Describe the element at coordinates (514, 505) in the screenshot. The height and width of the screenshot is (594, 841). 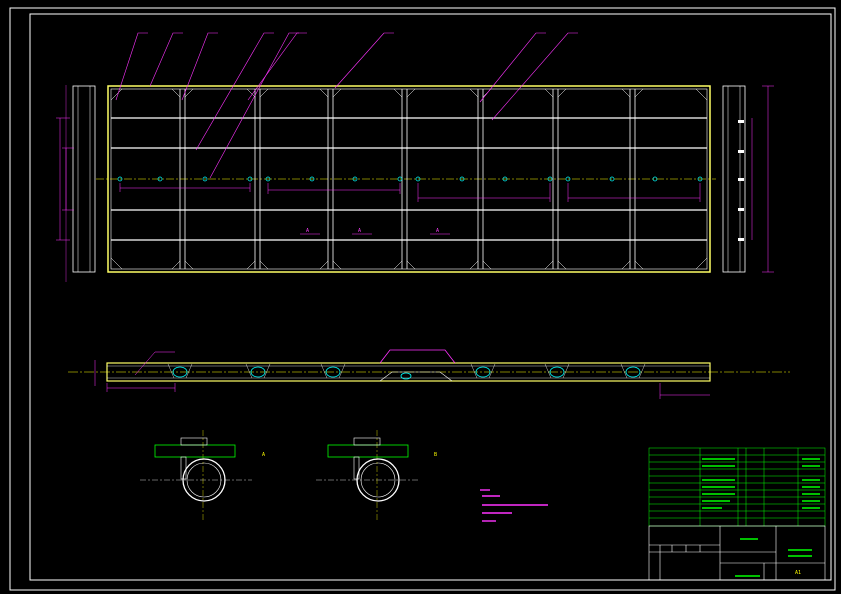
I see `technical-notes` at that location.